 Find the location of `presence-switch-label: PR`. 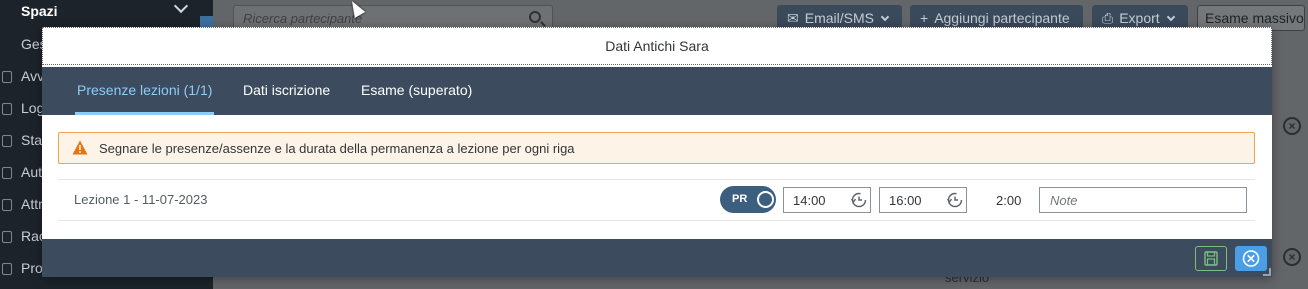

presence-switch-label: PR is located at coordinates (740, 199).